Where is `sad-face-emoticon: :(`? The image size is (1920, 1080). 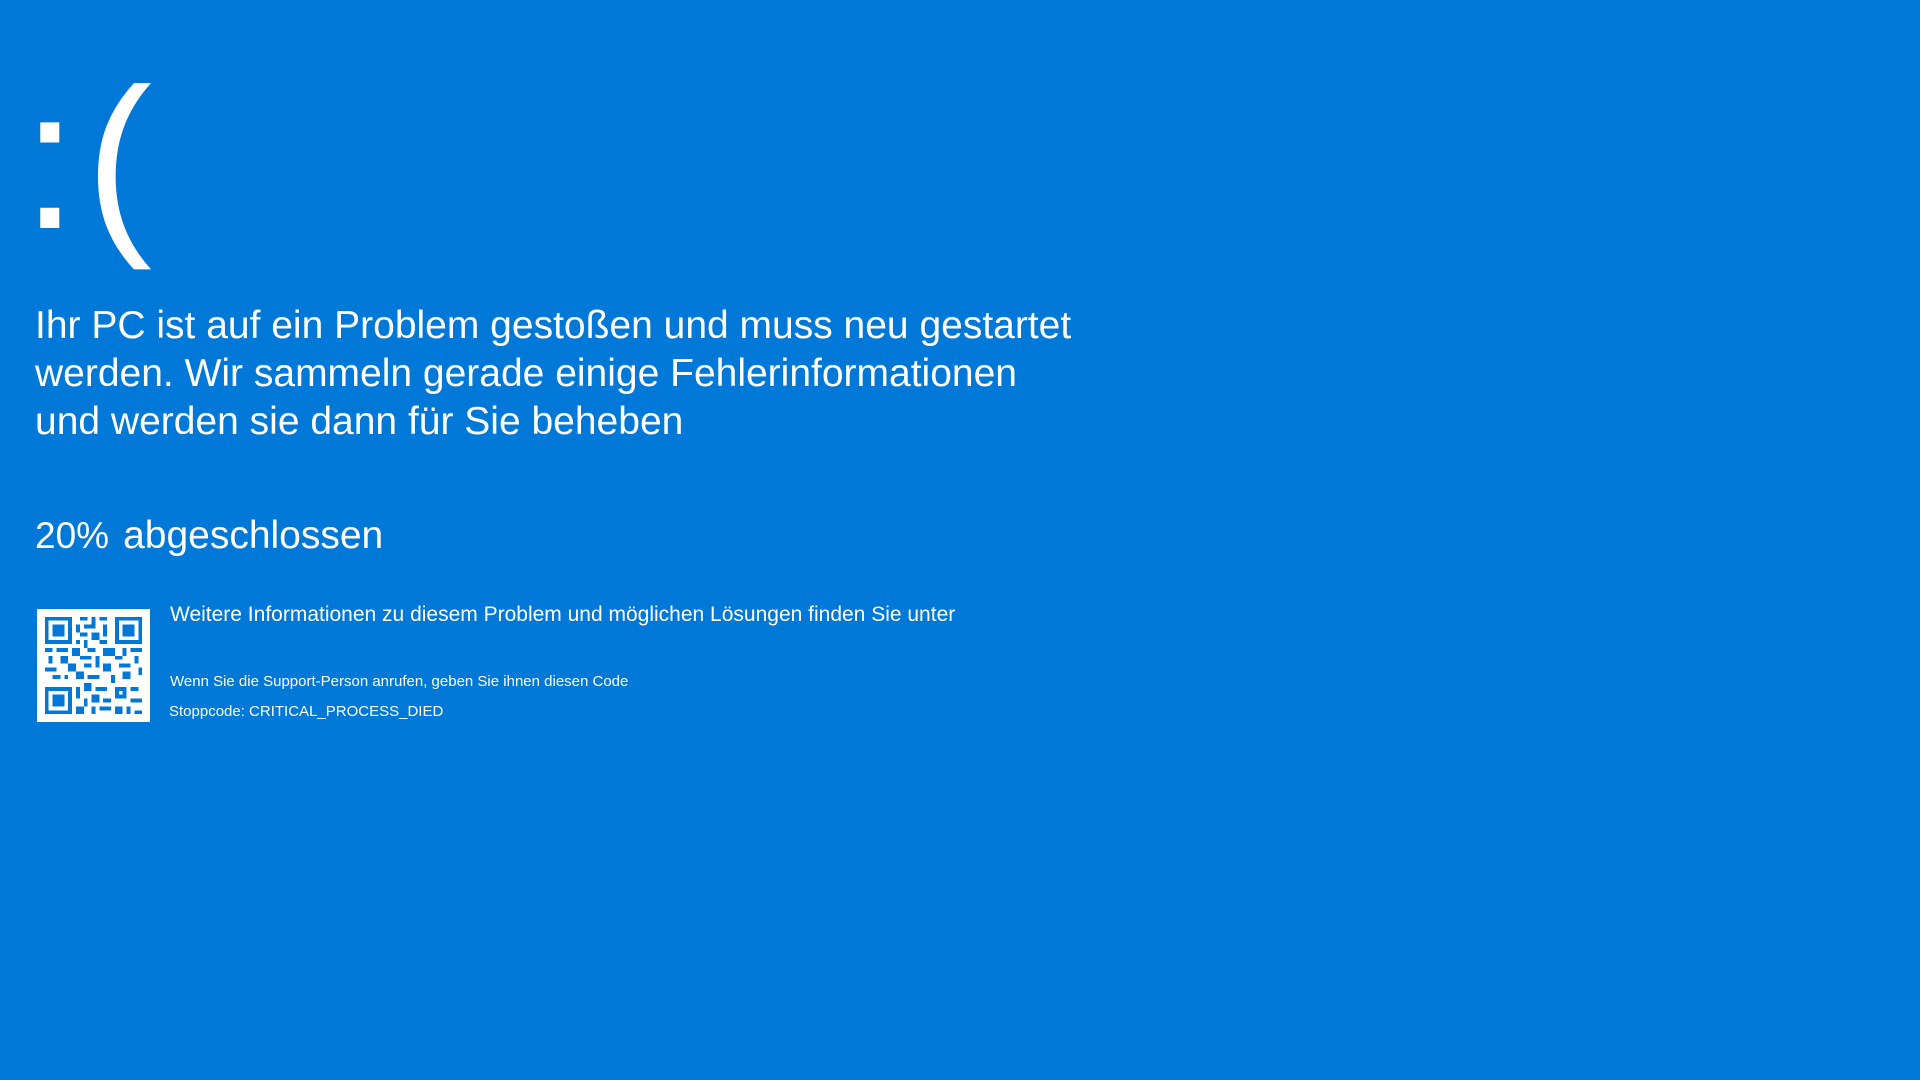 sad-face-emoticon: :( is located at coordinates (91, 159).